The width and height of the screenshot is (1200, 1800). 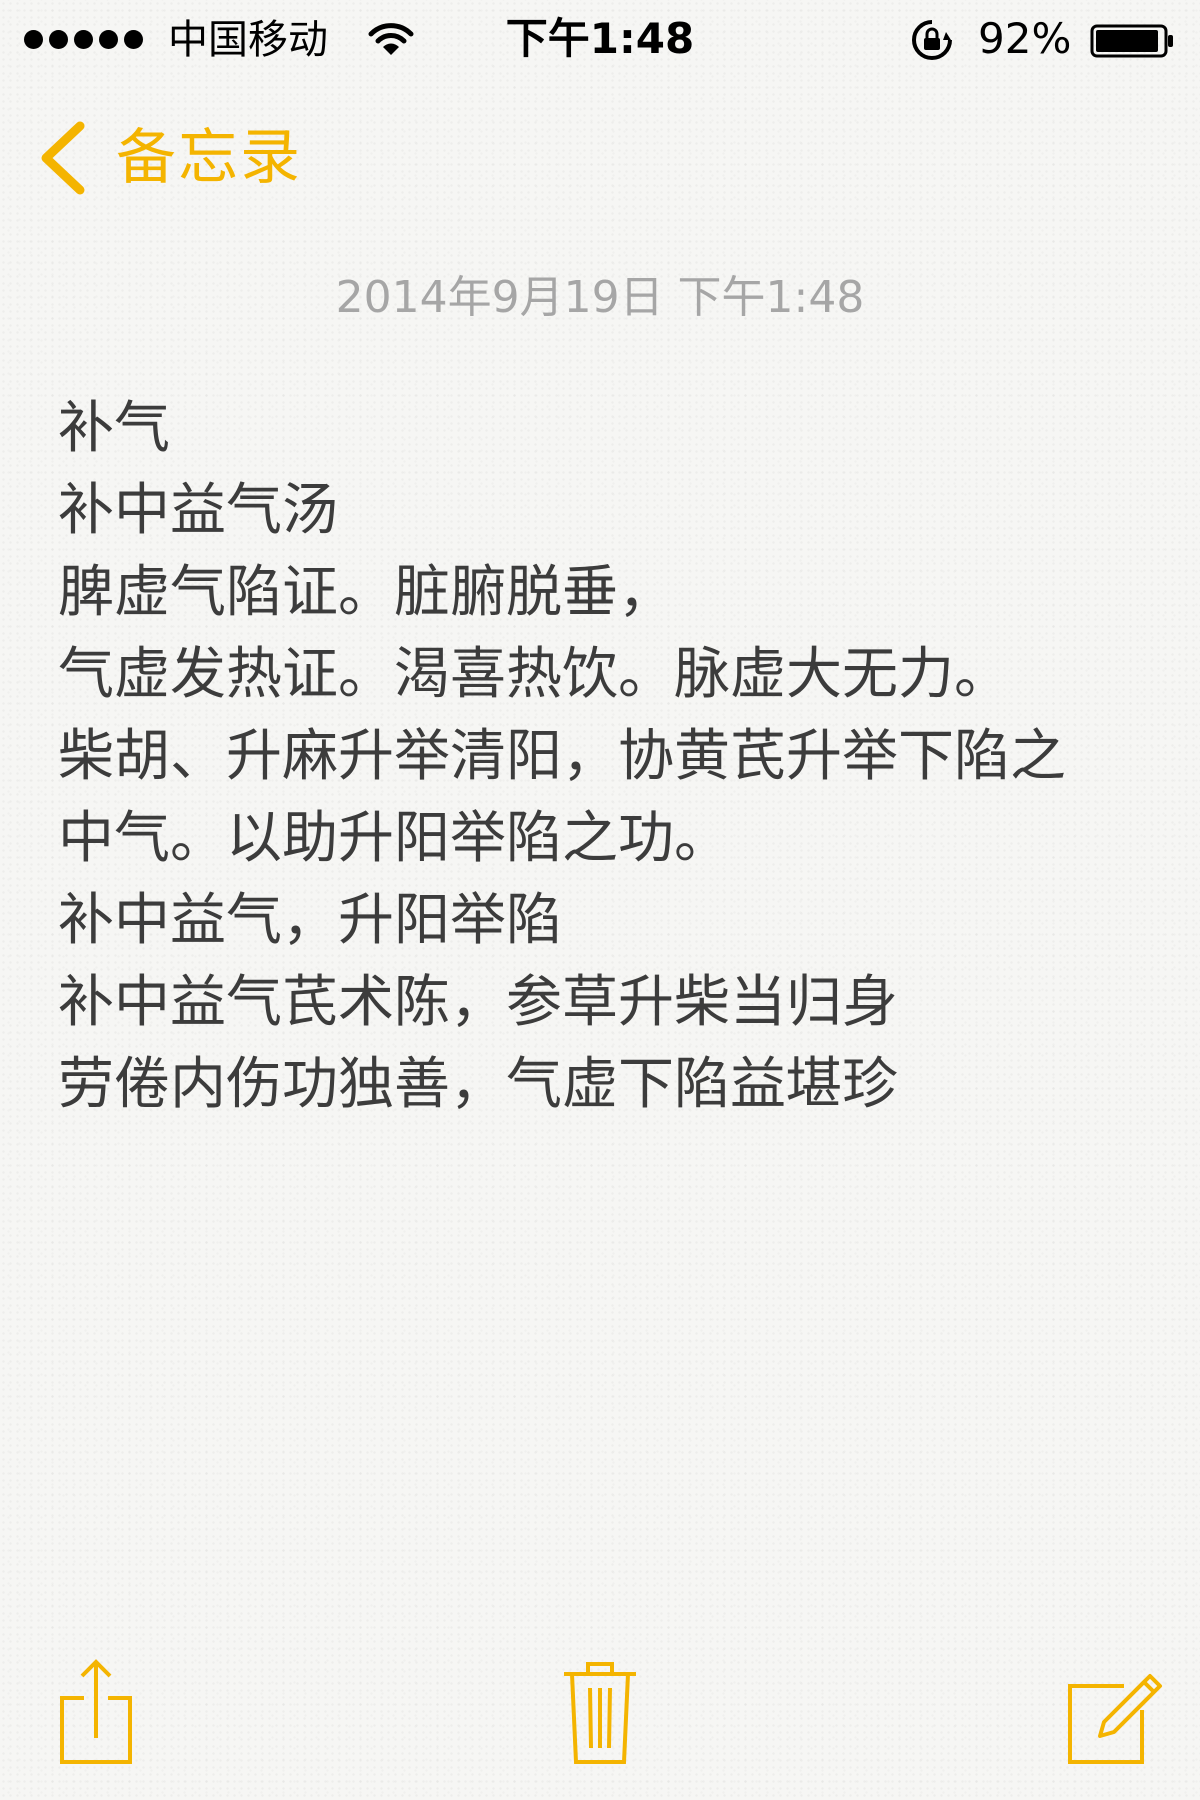 What do you see at coordinates (1025, 38) in the screenshot?
I see `battery-percent: 92%` at bounding box center [1025, 38].